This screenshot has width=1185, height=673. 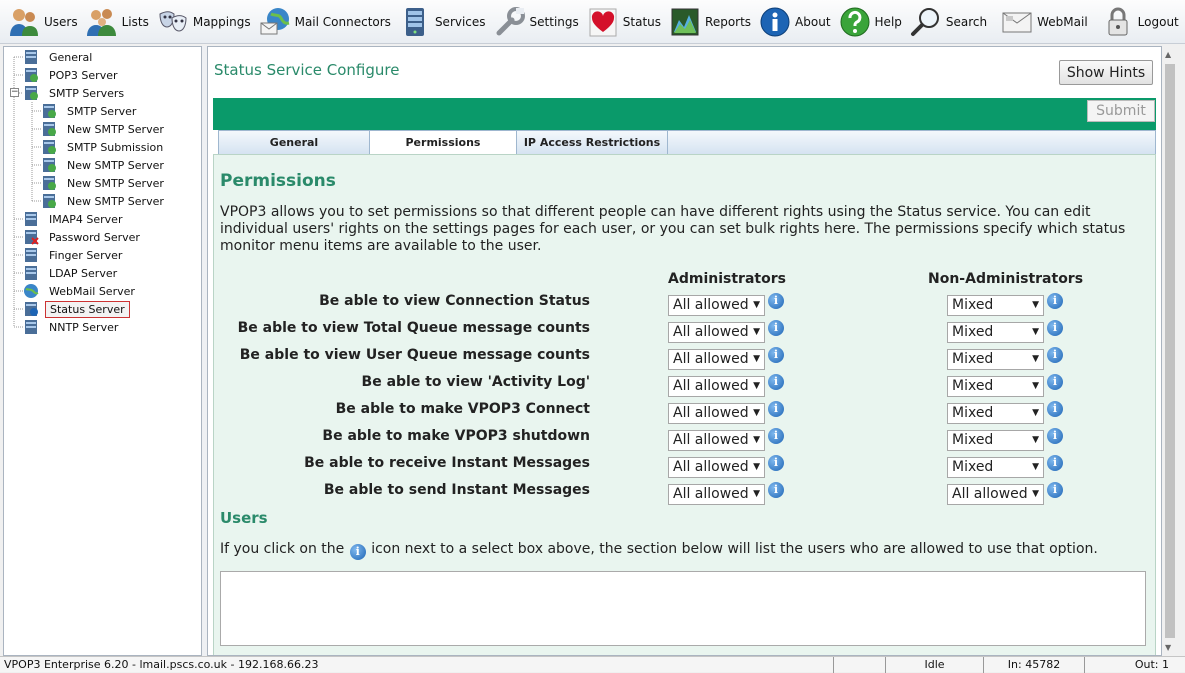 I want to click on allowed-users-list, so click(x=683, y=608).